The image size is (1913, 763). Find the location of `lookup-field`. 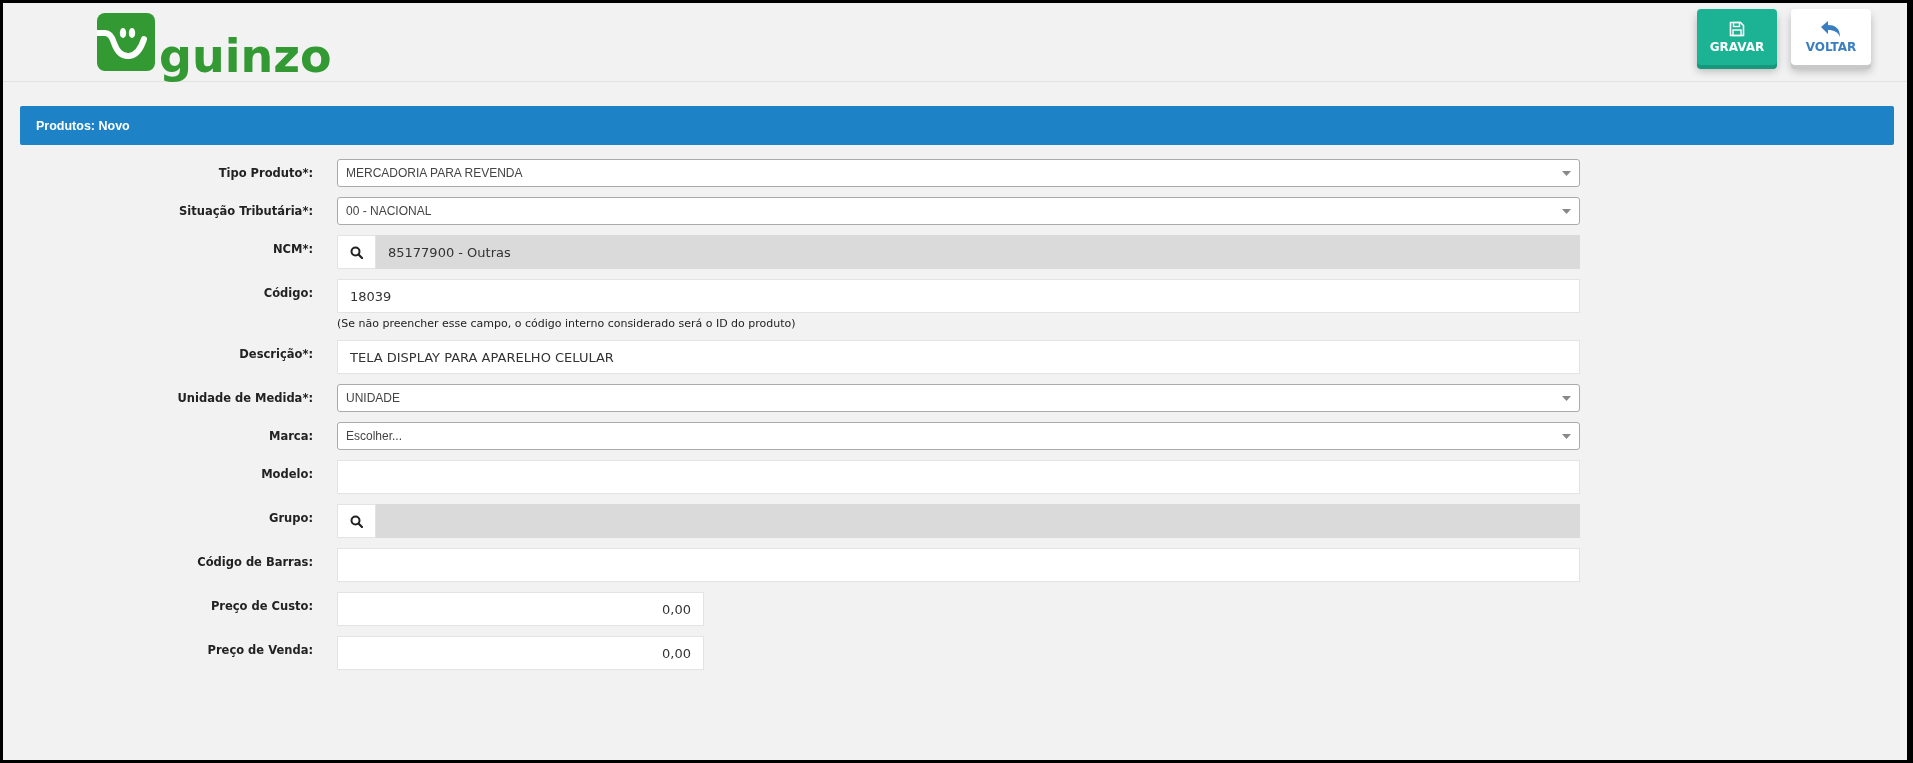

lookup-field is located at coordinates (958, 521).